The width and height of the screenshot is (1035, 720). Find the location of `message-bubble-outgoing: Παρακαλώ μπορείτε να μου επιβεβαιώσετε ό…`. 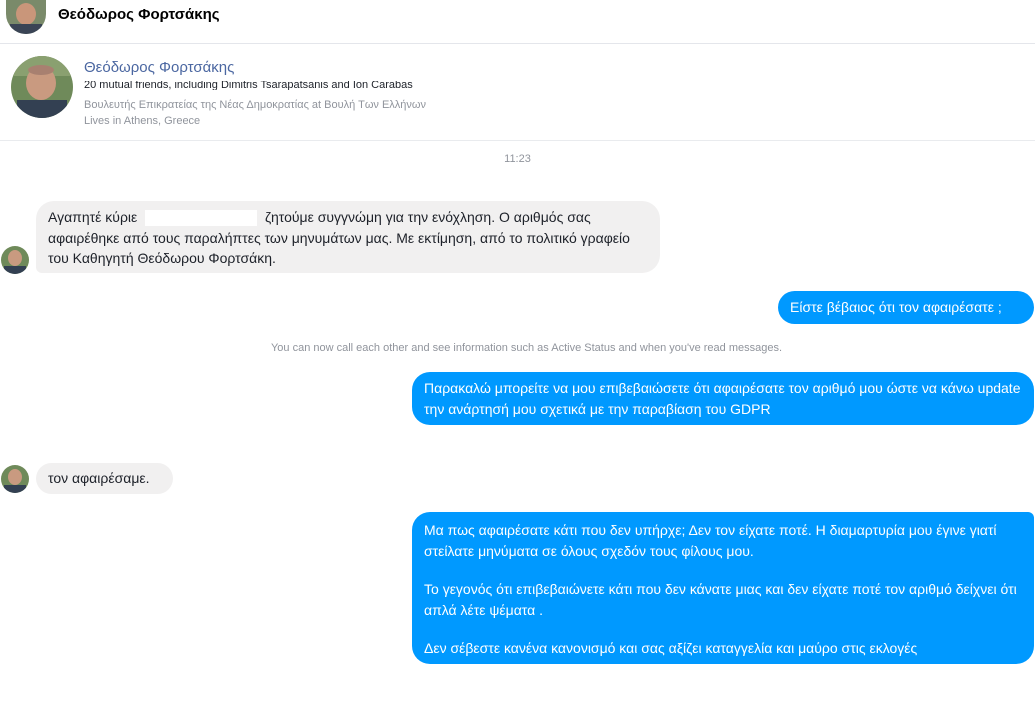

message-bubble-outgoing: Παρακαλώ μπορείτε να μου επιβεβαιώσετε ό… is located at coordinates (723, 398).